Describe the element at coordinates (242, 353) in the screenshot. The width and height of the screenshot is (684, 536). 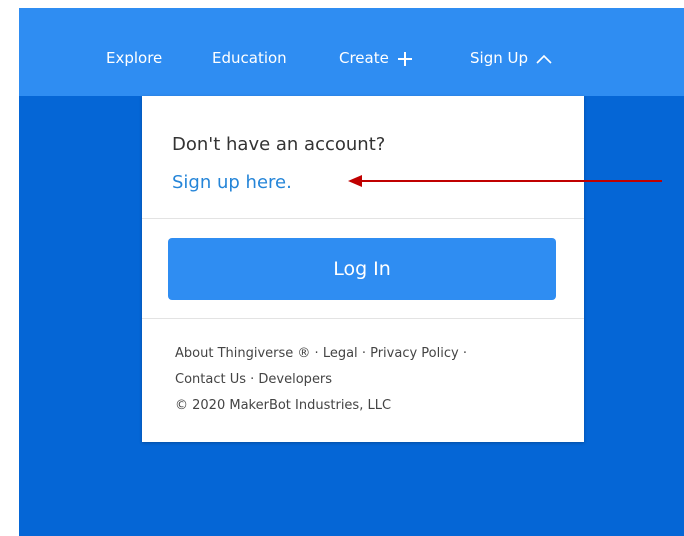
I see `about-link: About Thingiverse ®` at that location.